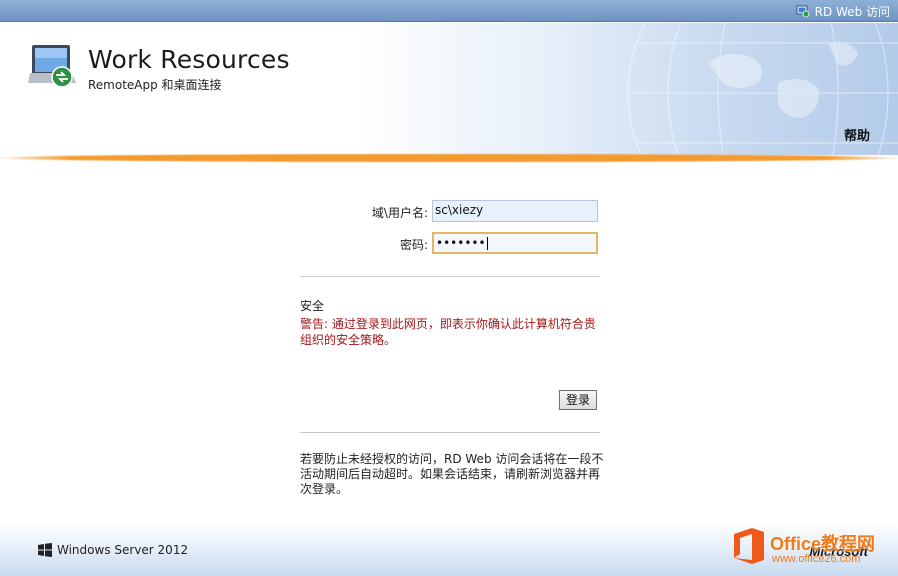 This screenshot has height=576, width=898. What do you see at coordinates (449, 158) in the screenshot?
I see `header-divider` at bounding box center [449, 158].